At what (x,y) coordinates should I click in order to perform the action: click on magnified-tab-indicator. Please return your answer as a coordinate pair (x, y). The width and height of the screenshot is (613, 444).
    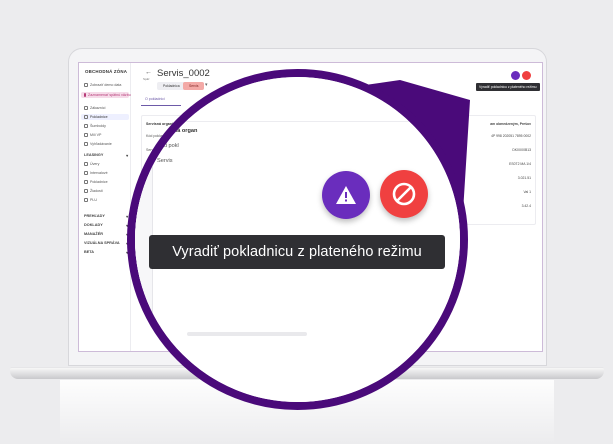
    Looking at the image, I should click on (157, 115).